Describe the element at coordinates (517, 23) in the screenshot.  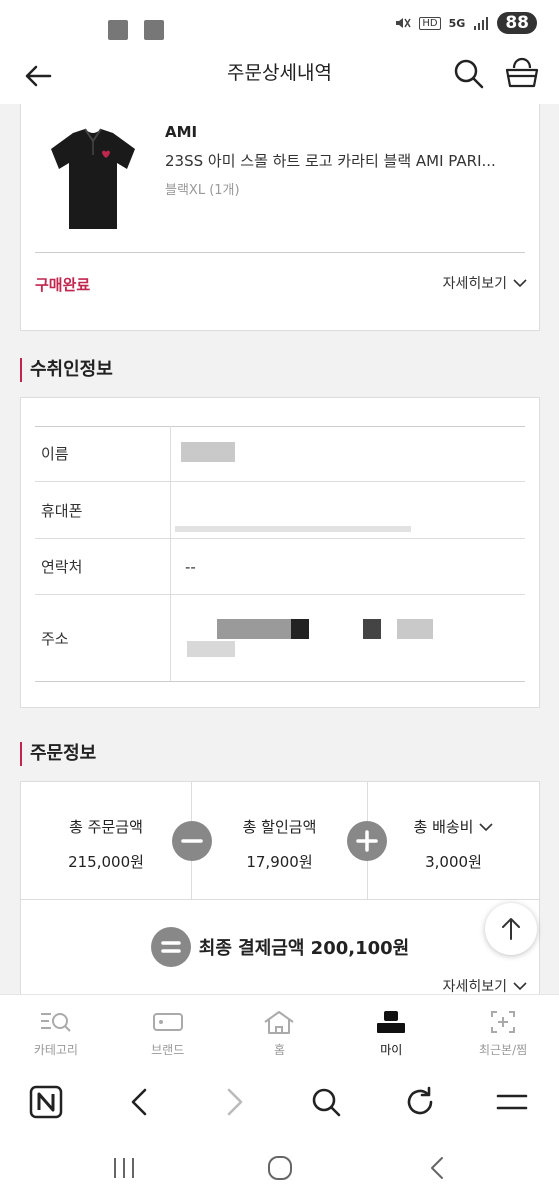
I see `battery-icon: 88` at that location.